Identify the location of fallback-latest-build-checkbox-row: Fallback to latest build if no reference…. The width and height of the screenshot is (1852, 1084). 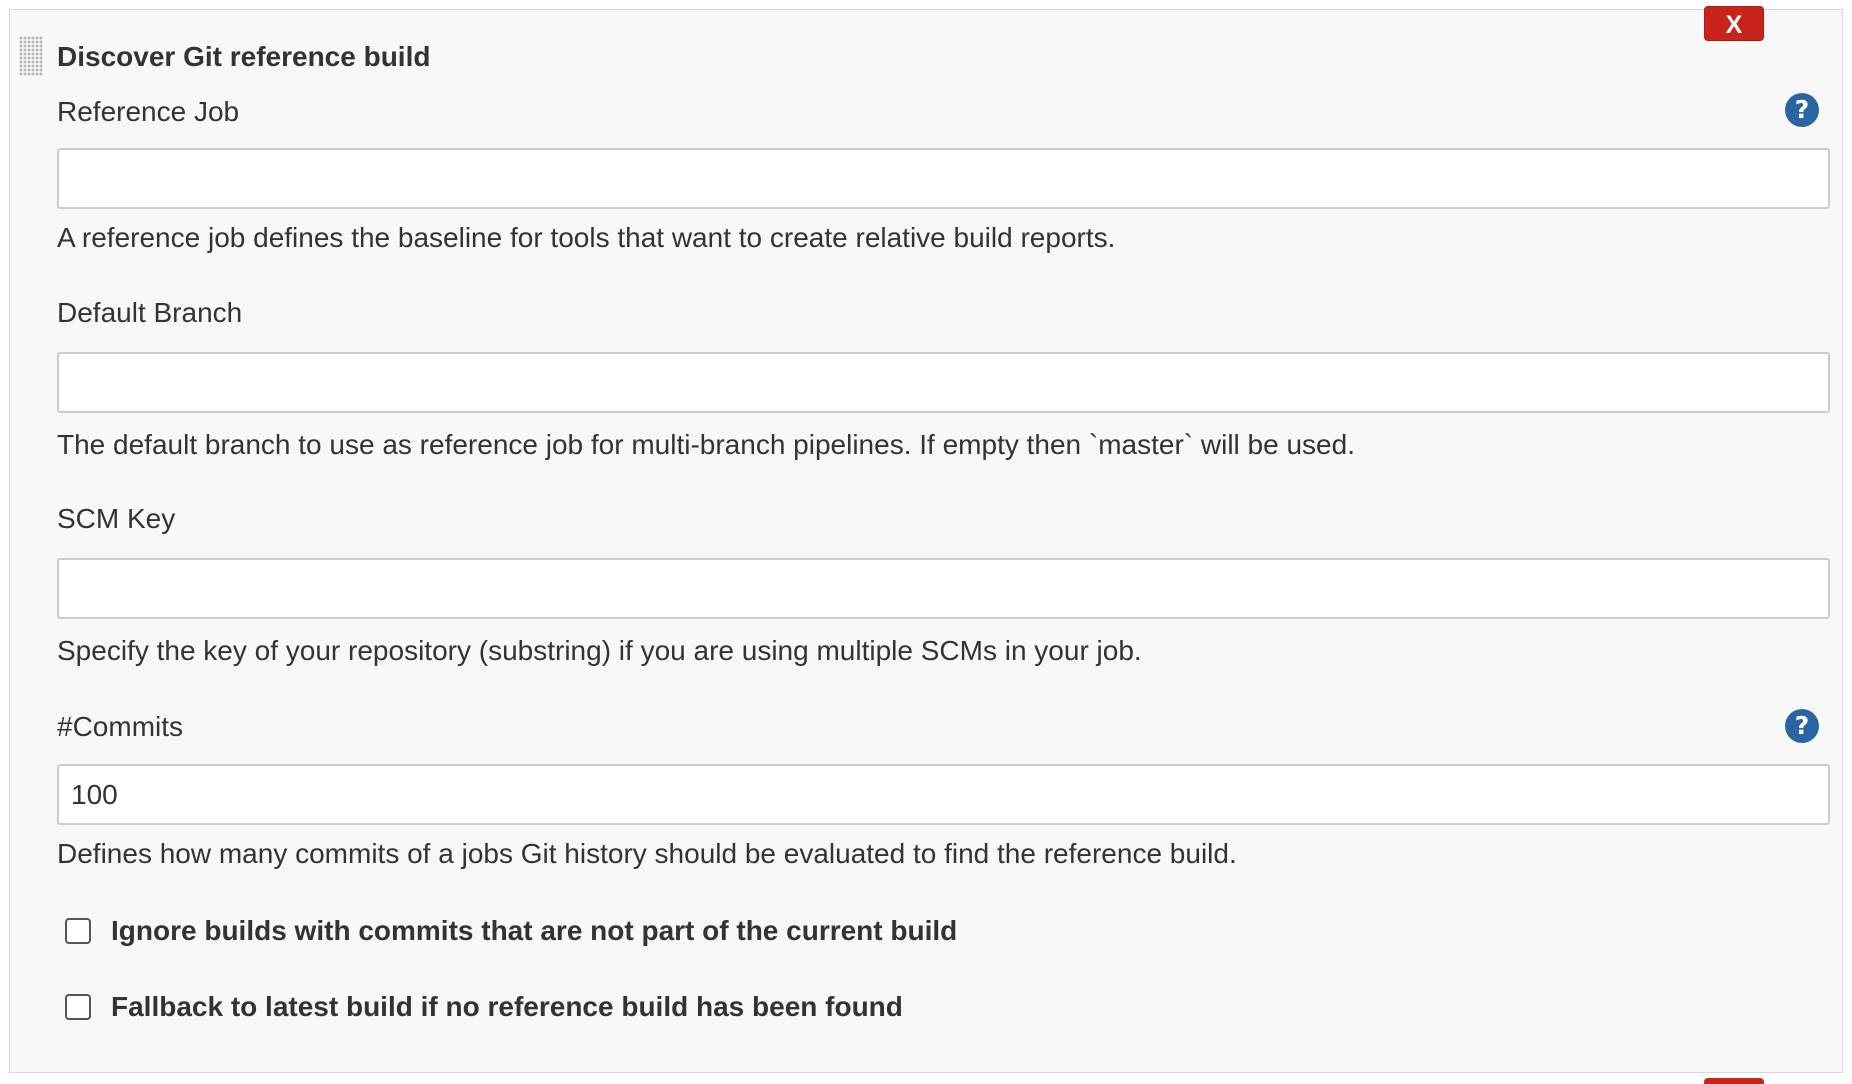
(484, 1007).